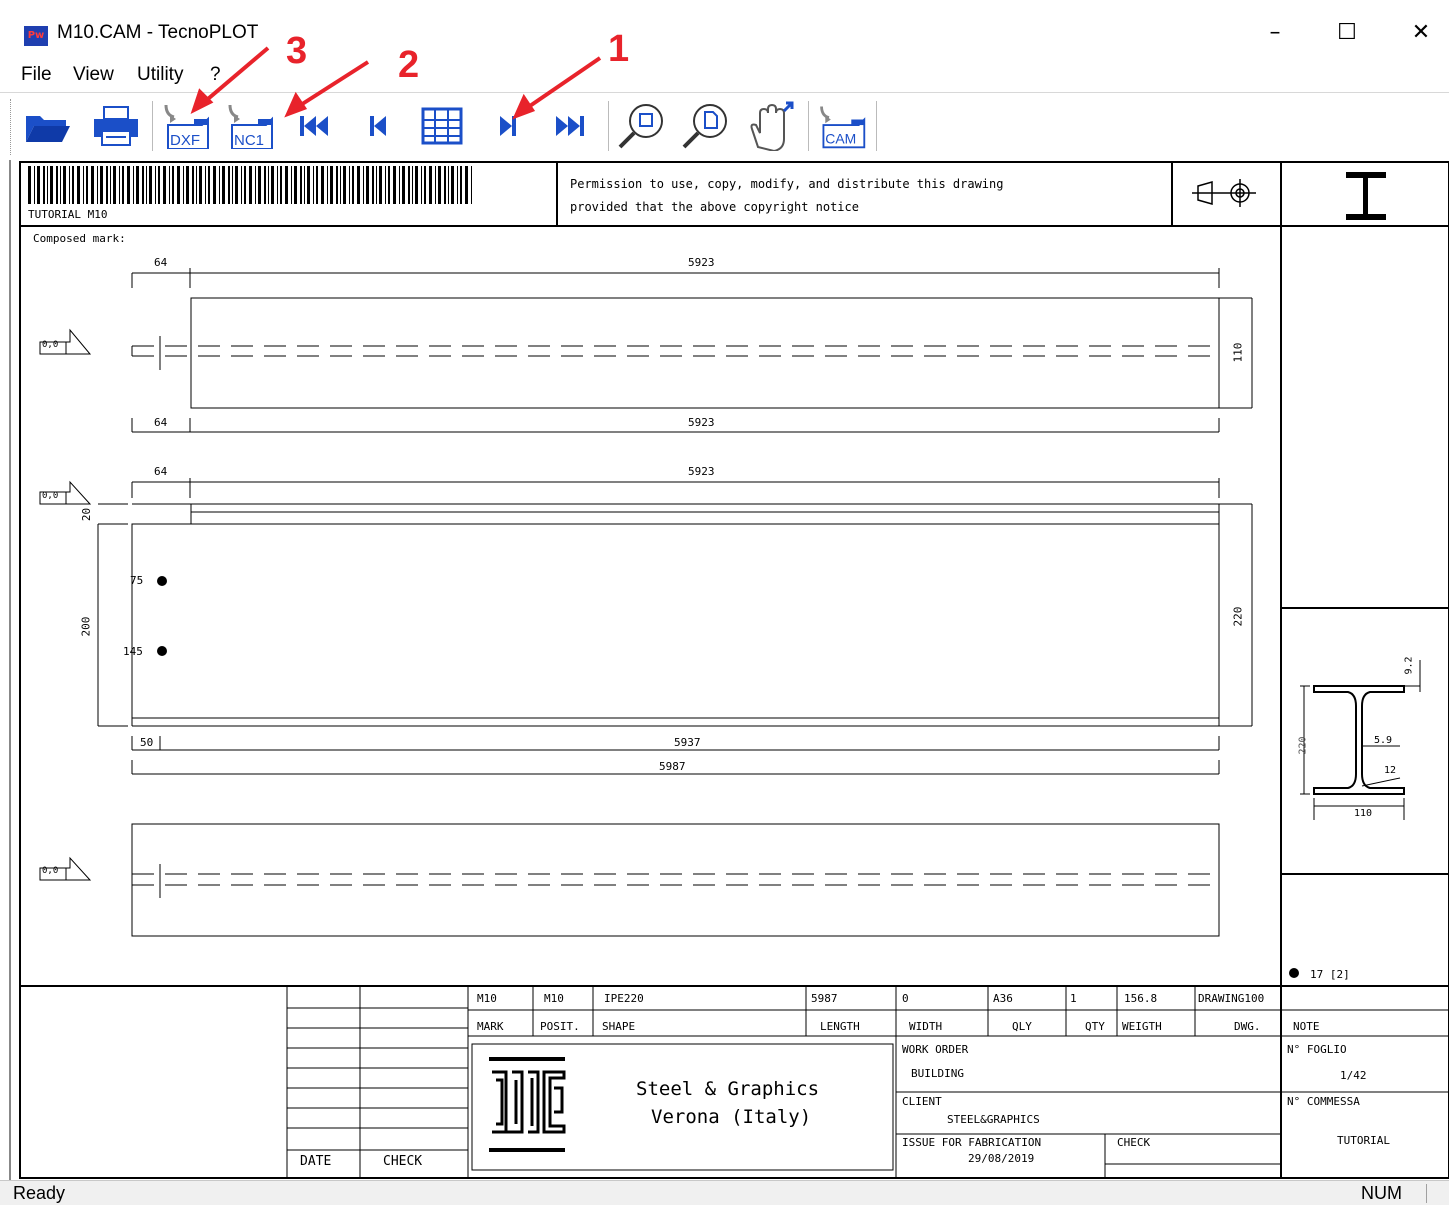 The width and height of the screenshot is (1449, 1205). Describe the element at coordinates (731, 1117) in the screenshot. I see `company-city: Verona (Italy)` at that location.